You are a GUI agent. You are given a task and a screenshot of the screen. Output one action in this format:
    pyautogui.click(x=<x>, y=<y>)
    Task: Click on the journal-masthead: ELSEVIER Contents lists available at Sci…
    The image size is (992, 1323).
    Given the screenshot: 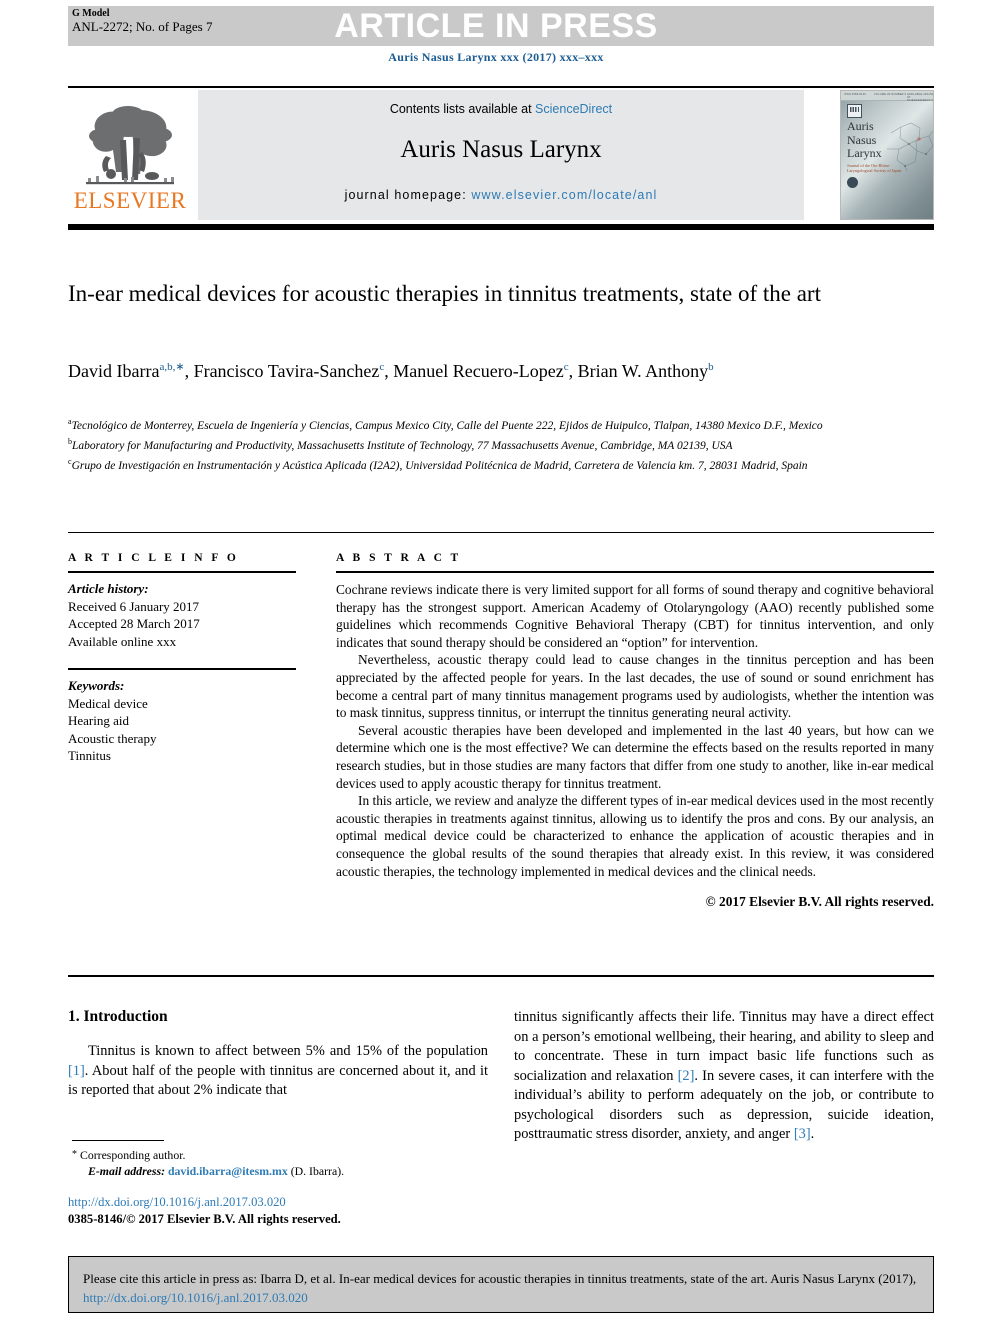 What is the action you would take?
    pyautogui.click(x=501, y=155)
    